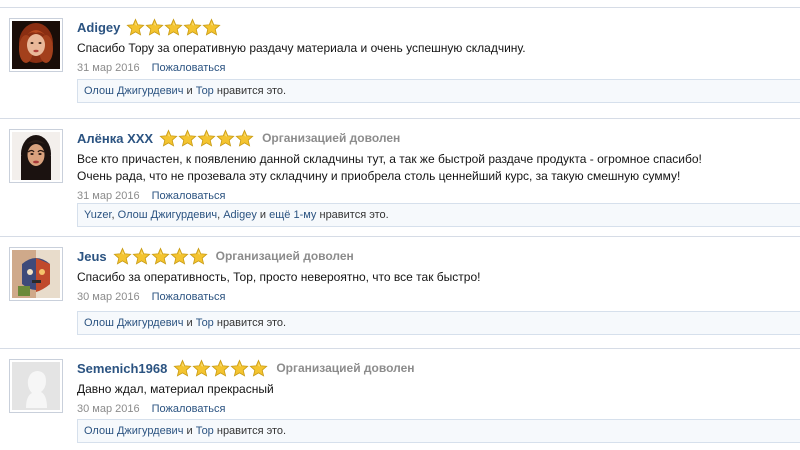  Describe the element at coordinates (175, 389) in the screenshot. I see `message-line: Давно ждал, материал прекрасный` at that location.